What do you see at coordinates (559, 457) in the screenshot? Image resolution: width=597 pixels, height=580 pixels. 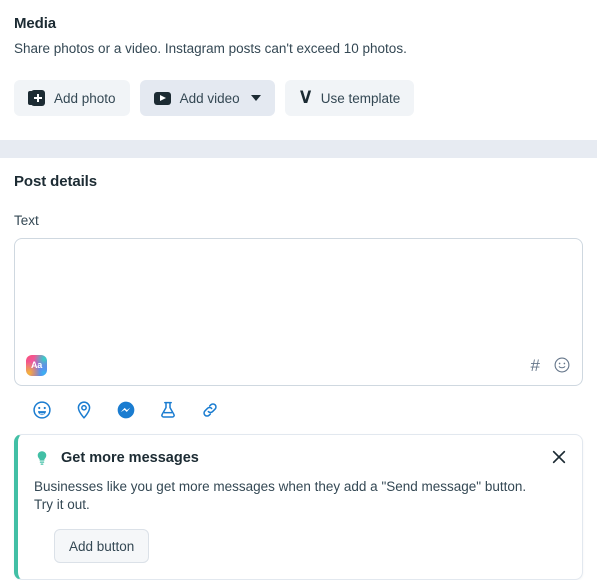 I see `close-icon` at bounding box center [559, 457].